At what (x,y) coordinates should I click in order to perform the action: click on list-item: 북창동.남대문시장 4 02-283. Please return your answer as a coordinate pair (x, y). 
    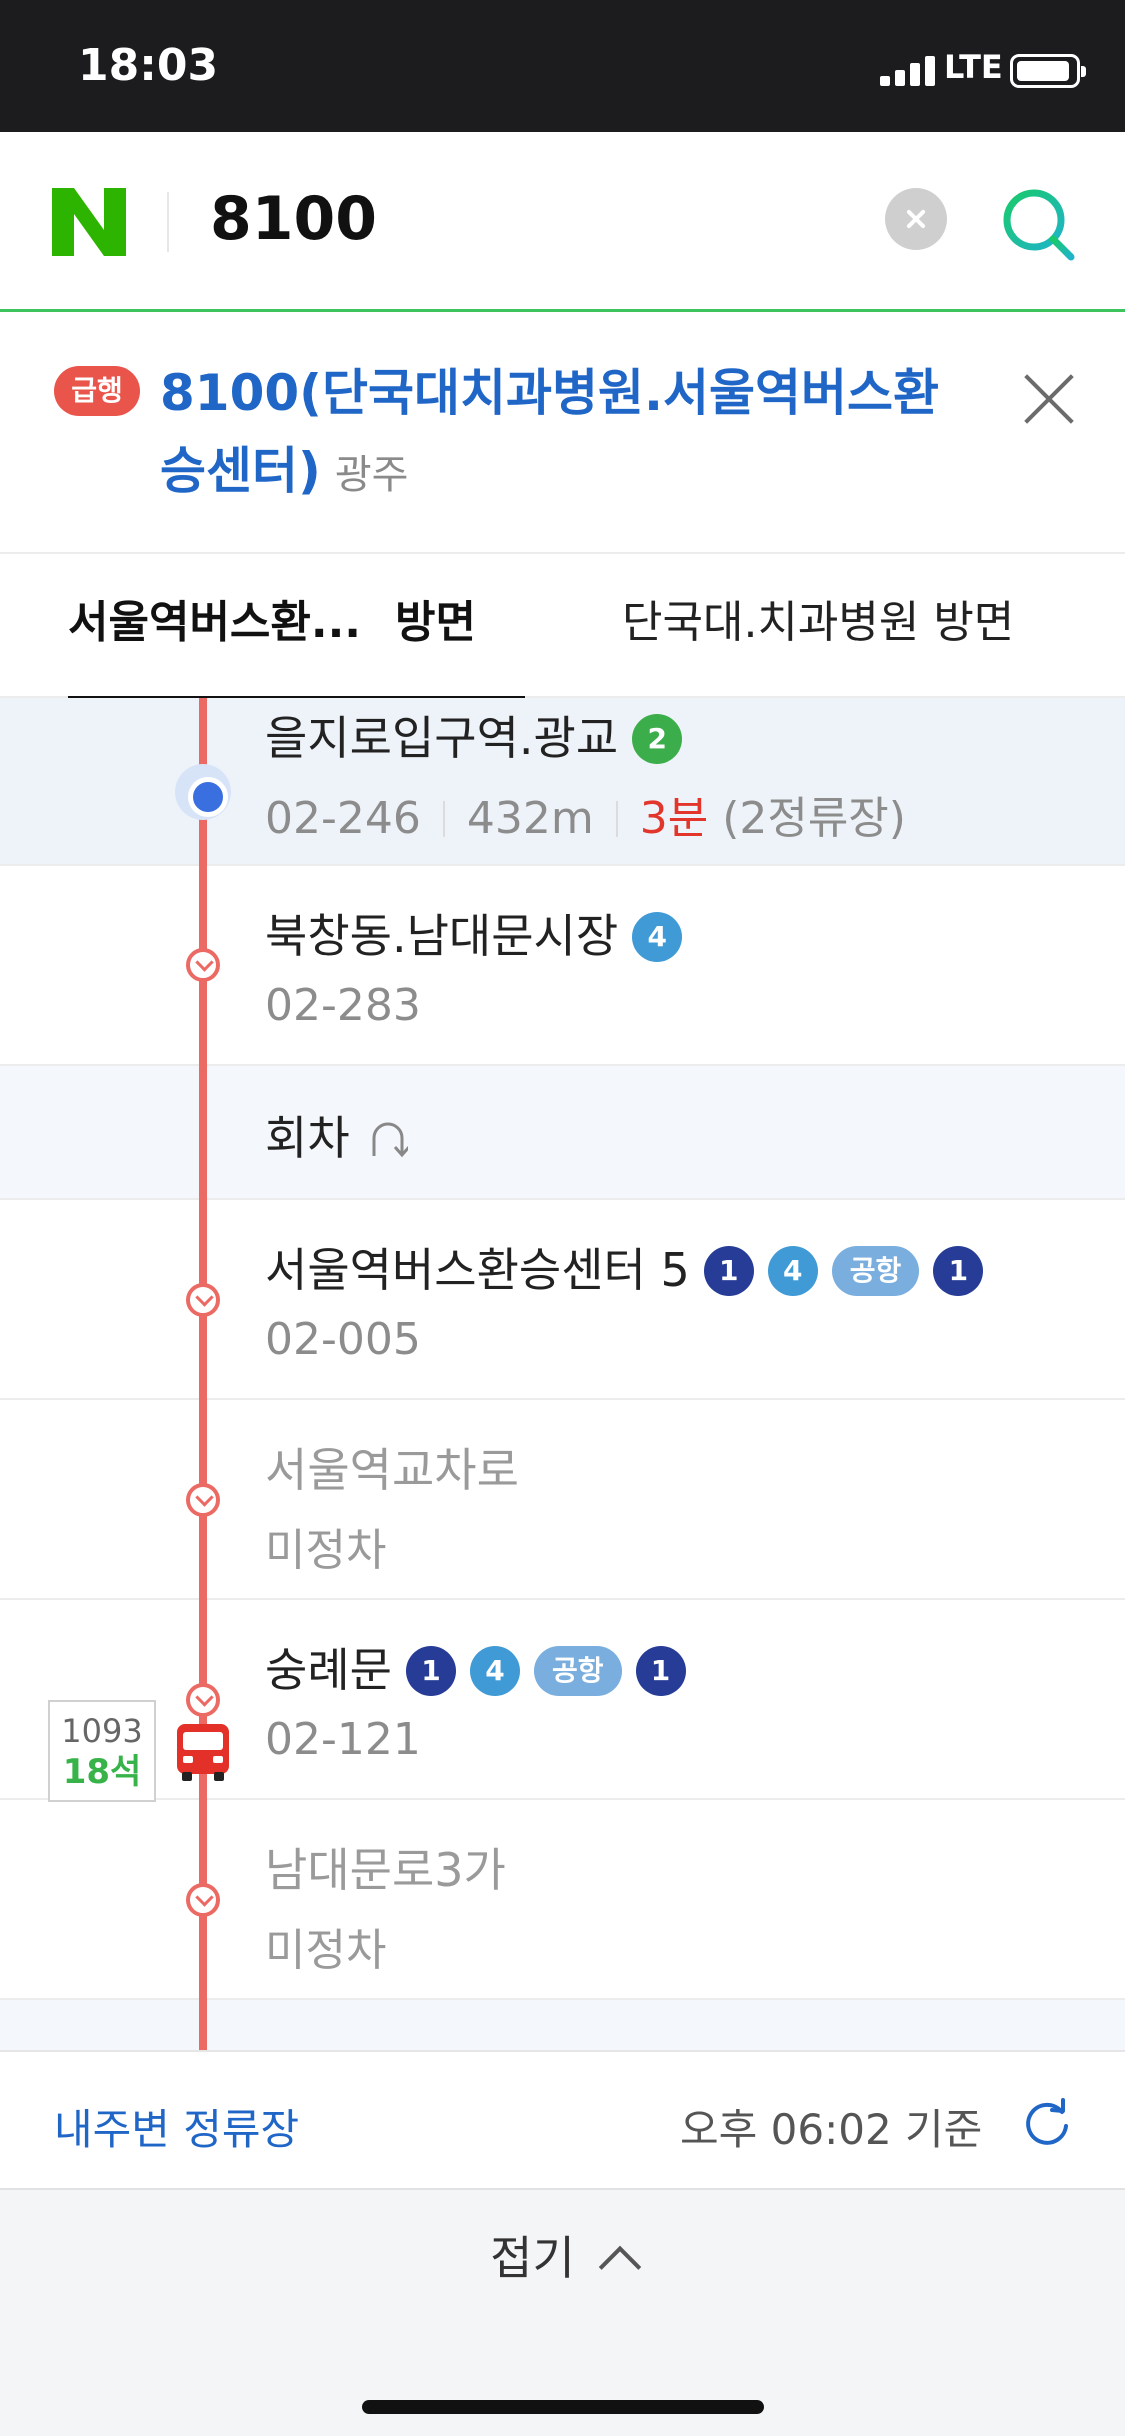
    Looking at the image, I should click on (562, 966).